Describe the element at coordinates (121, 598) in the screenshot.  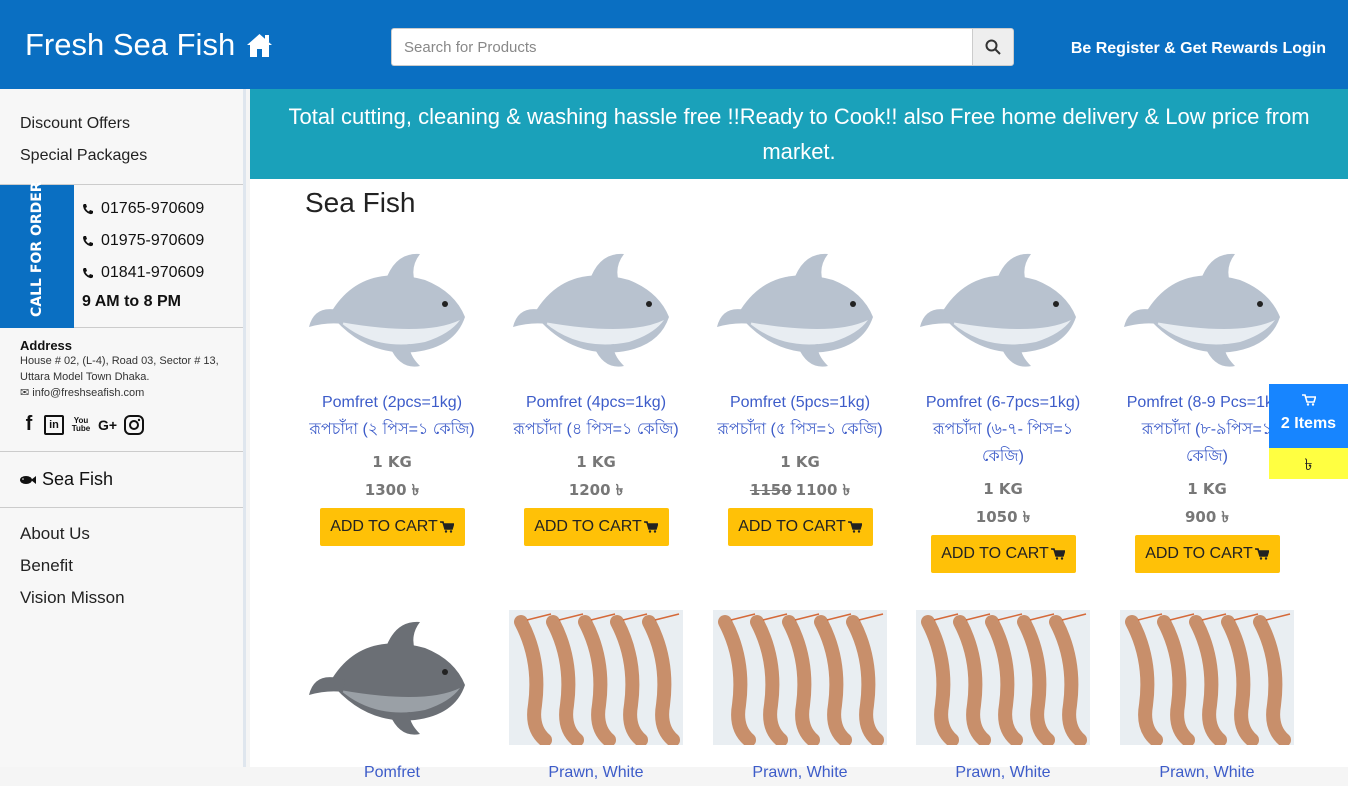
I see `sidebar-item-vision-mission: Vision Misson` at that location.